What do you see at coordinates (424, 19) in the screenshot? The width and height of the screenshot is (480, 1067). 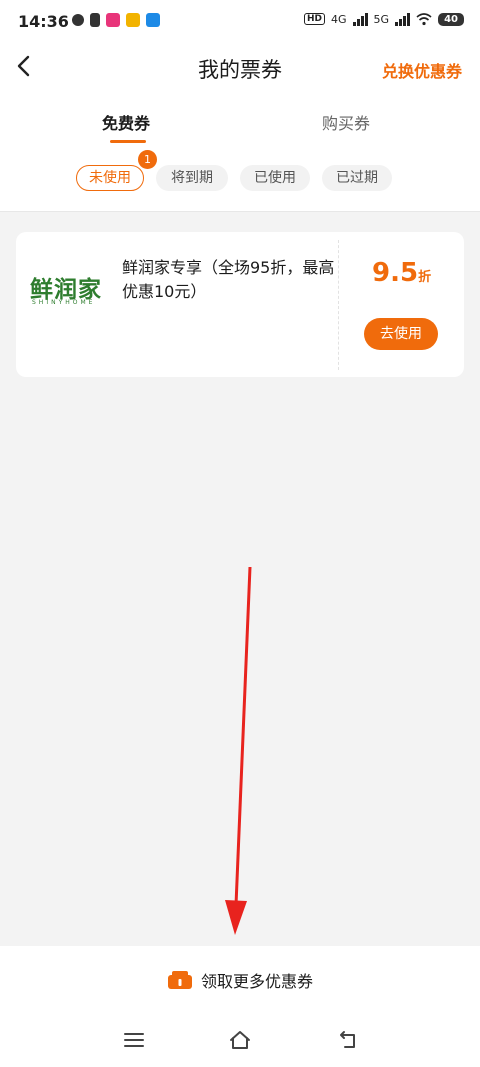 I see `wifi-icon` at bounding box center [424, 19].